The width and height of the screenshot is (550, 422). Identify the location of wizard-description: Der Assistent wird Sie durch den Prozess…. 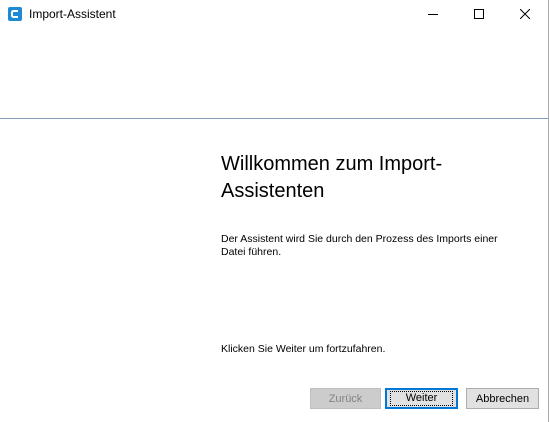
(359, 245).